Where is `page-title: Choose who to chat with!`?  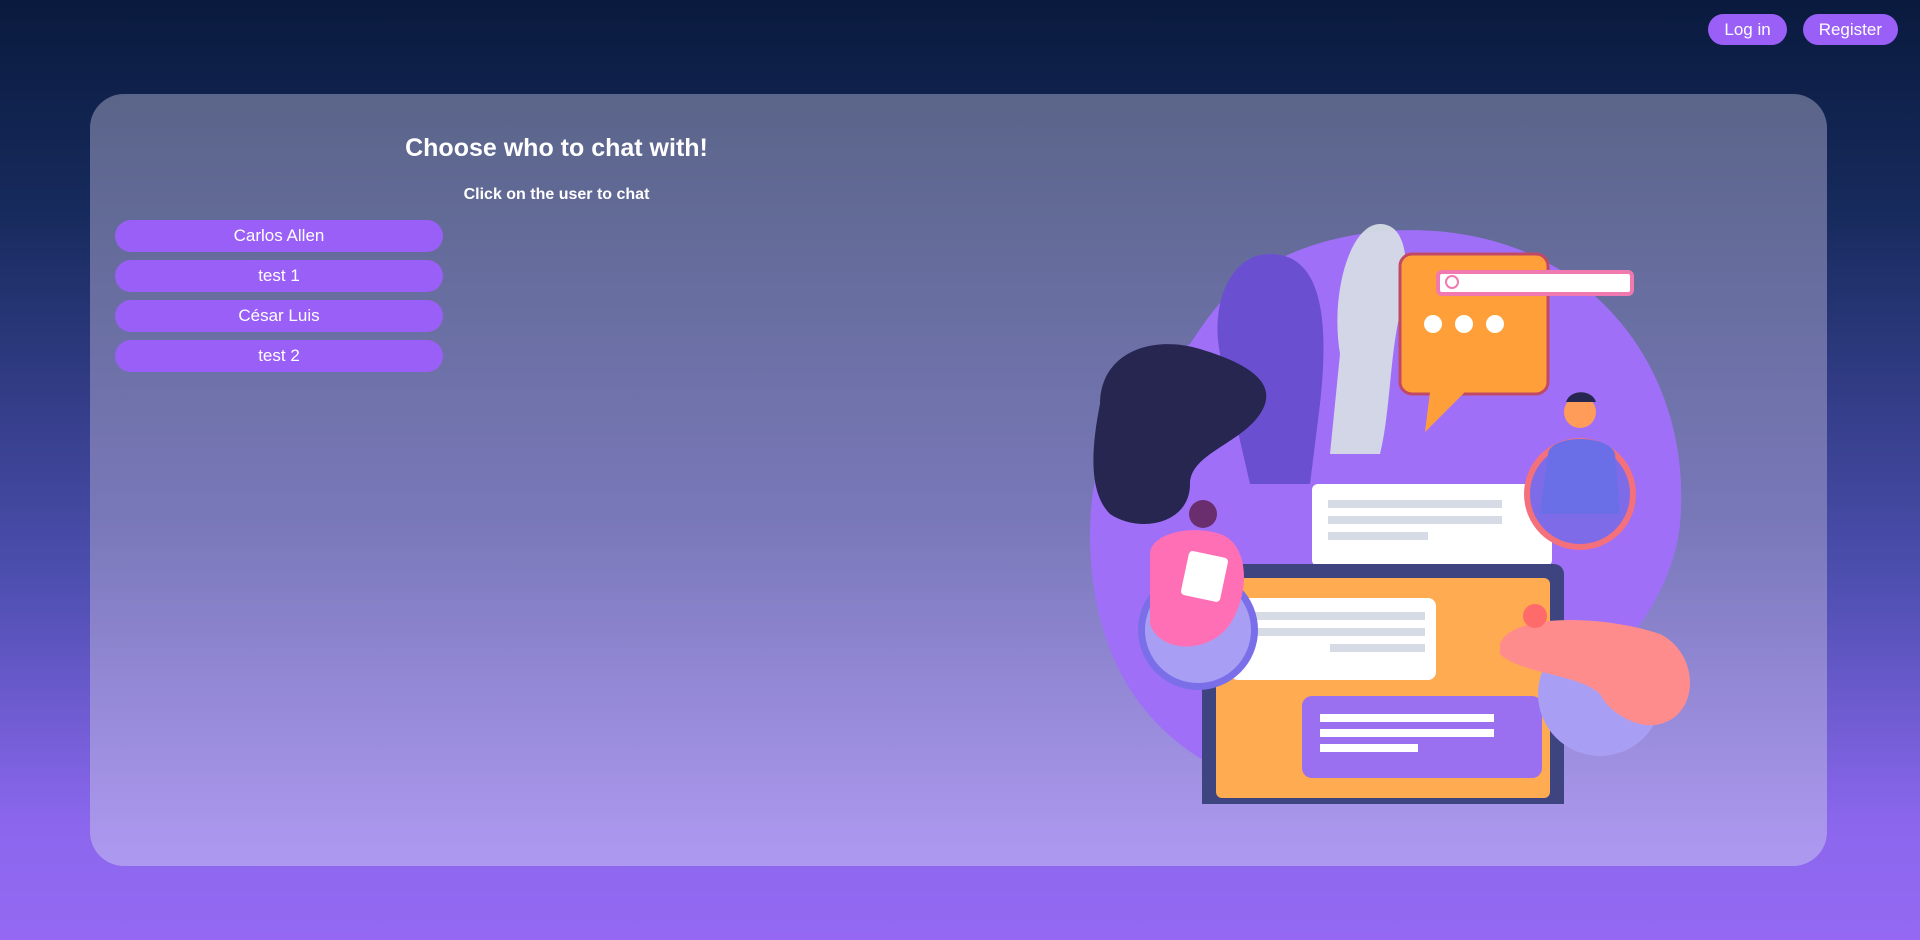 page-title: Choose who to chat with! is located at coordinates (556, 148).